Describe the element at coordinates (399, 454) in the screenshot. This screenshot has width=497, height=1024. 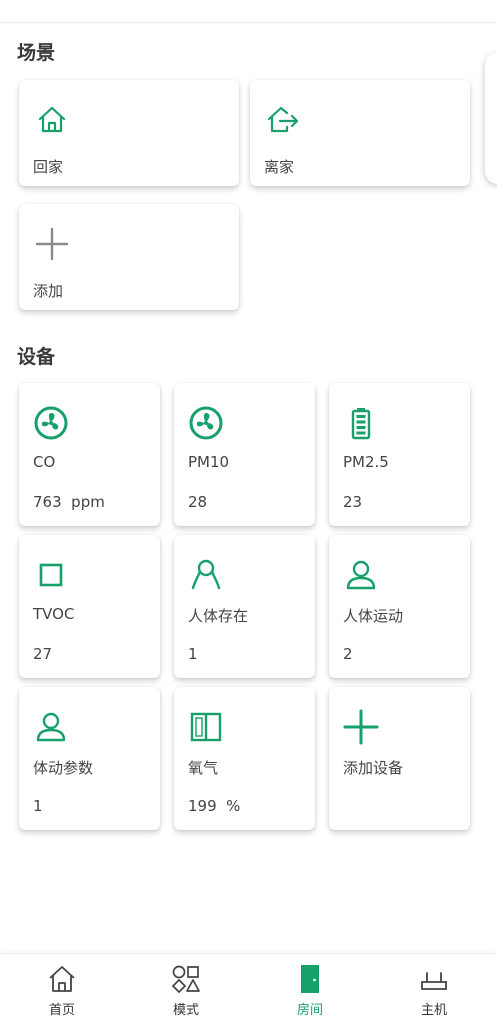
I see `device-card-pm25: PM2.5 23` at that location.